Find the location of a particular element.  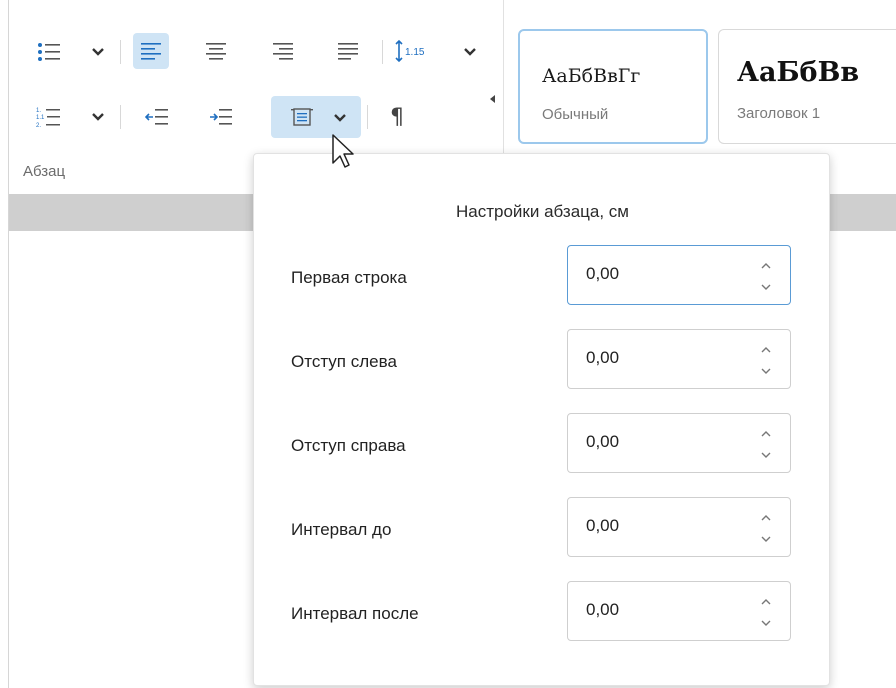

line-spacing-icon: 1.15 is located at coordinates (416, 51).